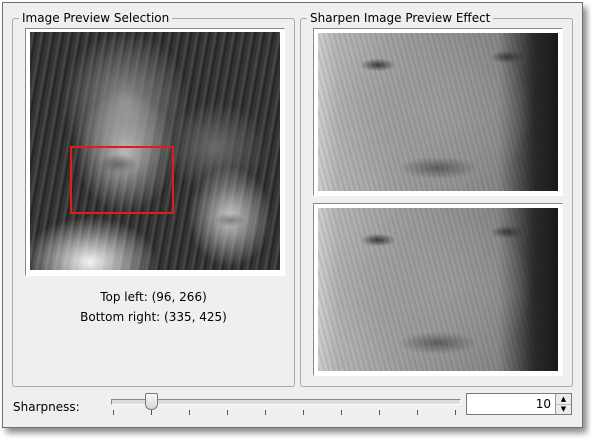 This screenshot has height=438, width=591. What do you see at coordinates (153, 297) in the screenshot?
I see `top-left-coordinates: Top left: (96, 266)` at bounding box center [153, 297].